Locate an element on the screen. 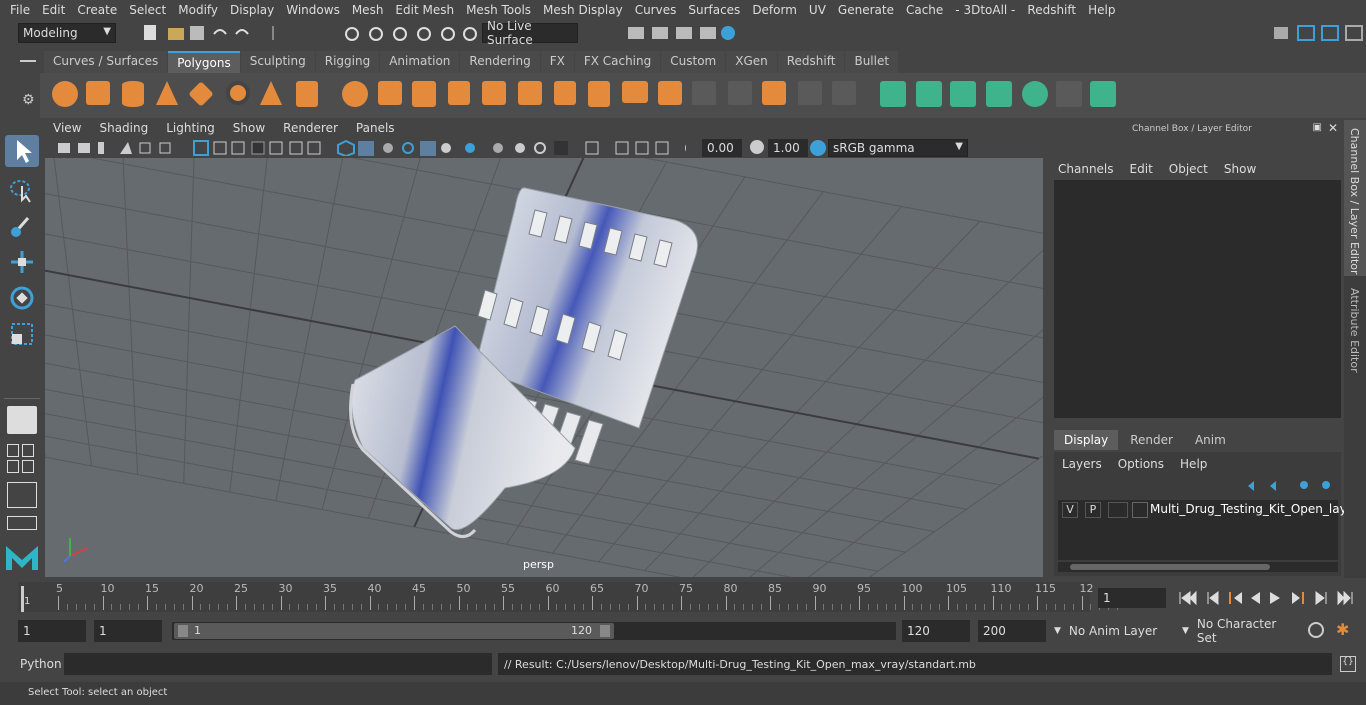 The height and width of the screenshot is (705, 1366). bridge-icon is located at coordinates (459, 93).